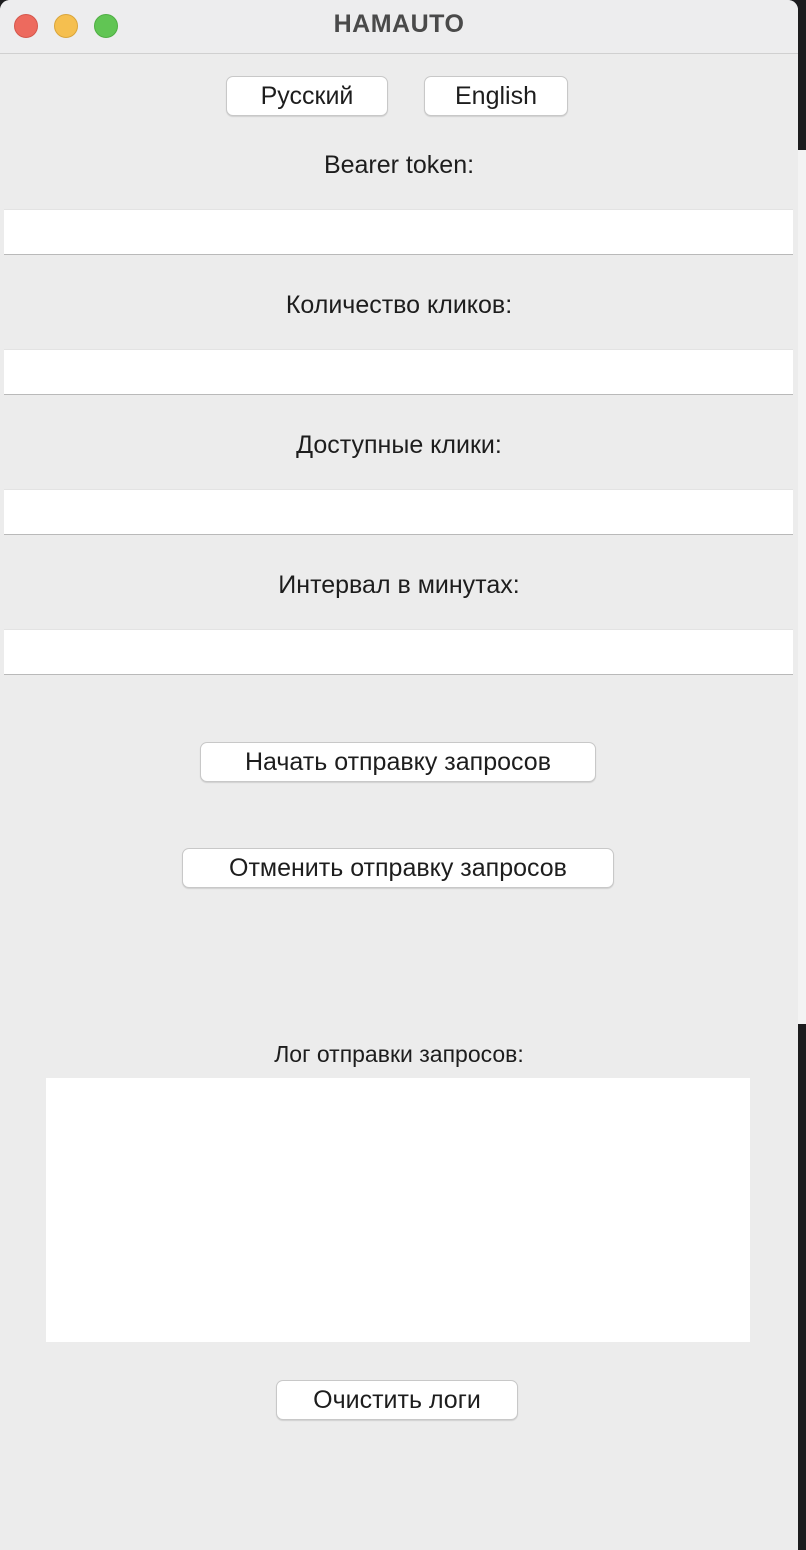 The height and width of the screenshot is (1550, 806). I want to click on click-count-label: Количество кликов:, so click(399, 305).